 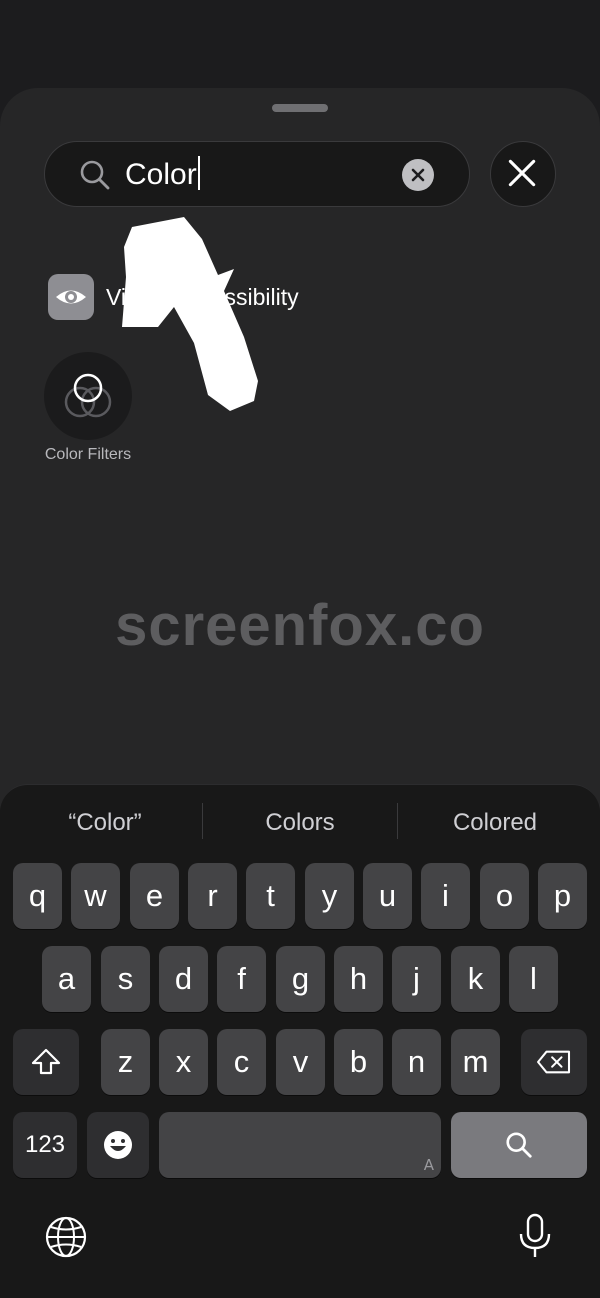 What do you see at coordinates (66, 1237) in the screenshot?
I see `globe-icon` at bounding box center [66, 1237].